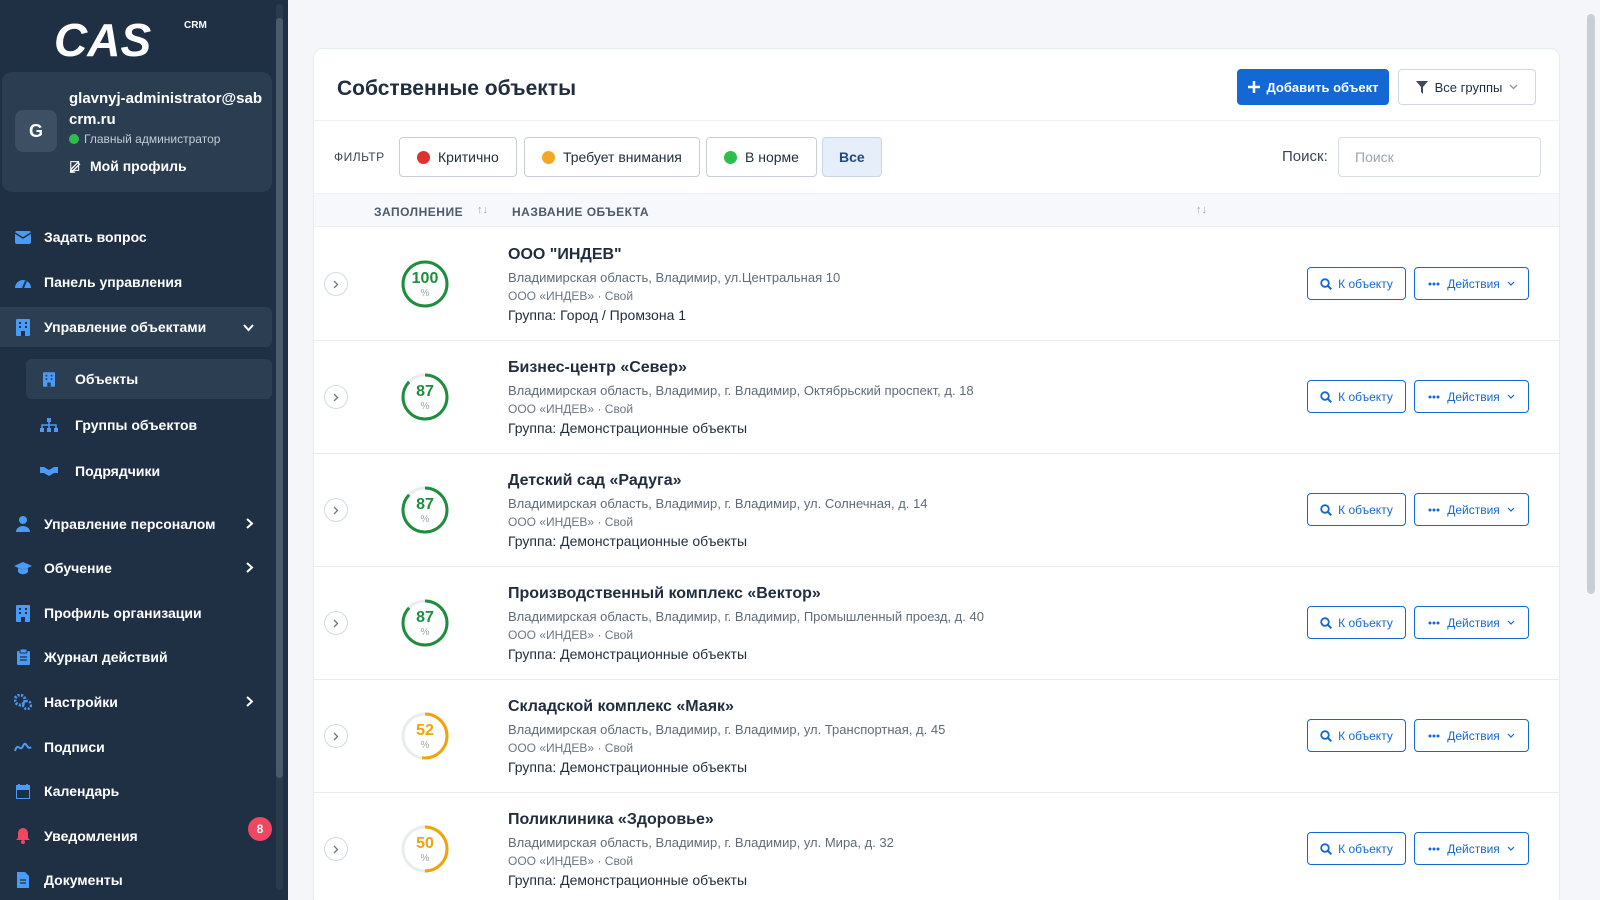 The height and width of the screenshot is (900, 1600). I want to click on sidebar-item-org-profile: Профиль организации, so click(136, 613).